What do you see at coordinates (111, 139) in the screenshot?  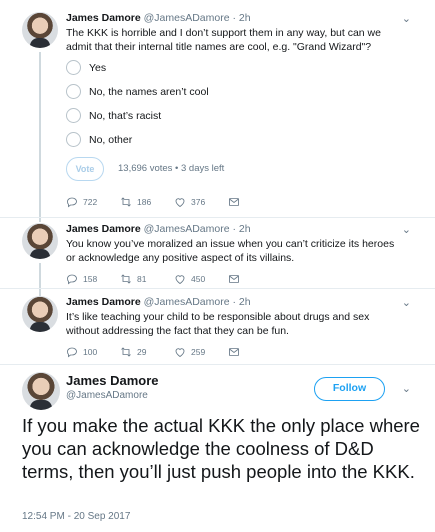 I see `poll-option-label: No, other` at bounding box center [111, 139].